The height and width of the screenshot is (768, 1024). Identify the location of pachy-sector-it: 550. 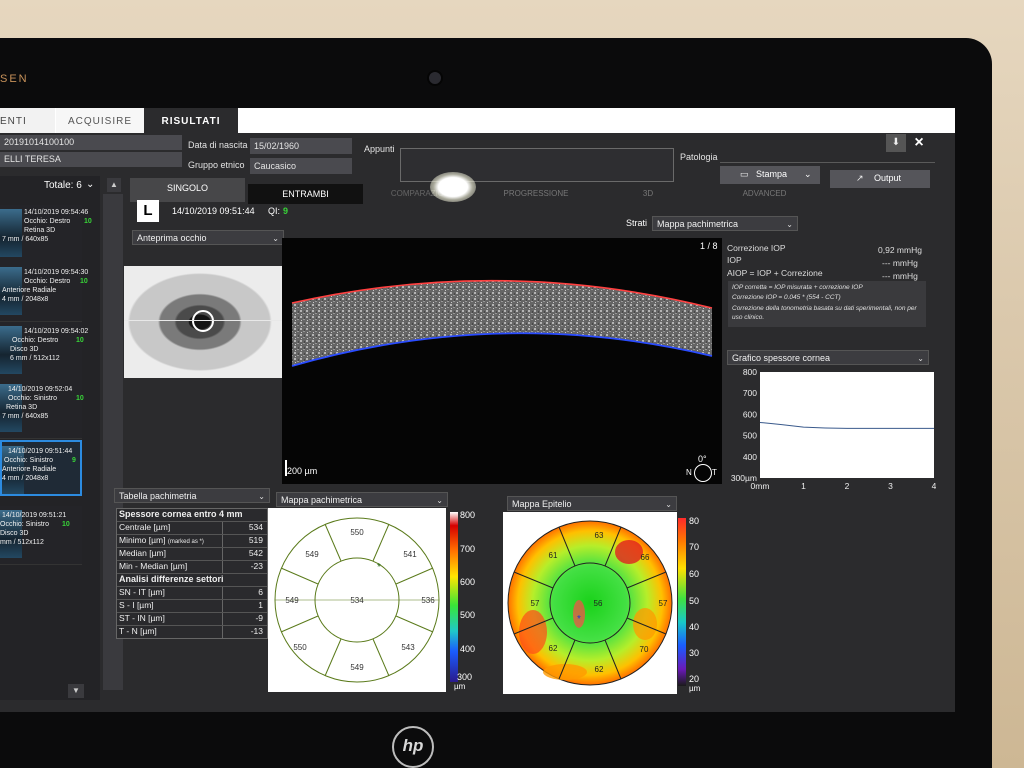
(300, 647).